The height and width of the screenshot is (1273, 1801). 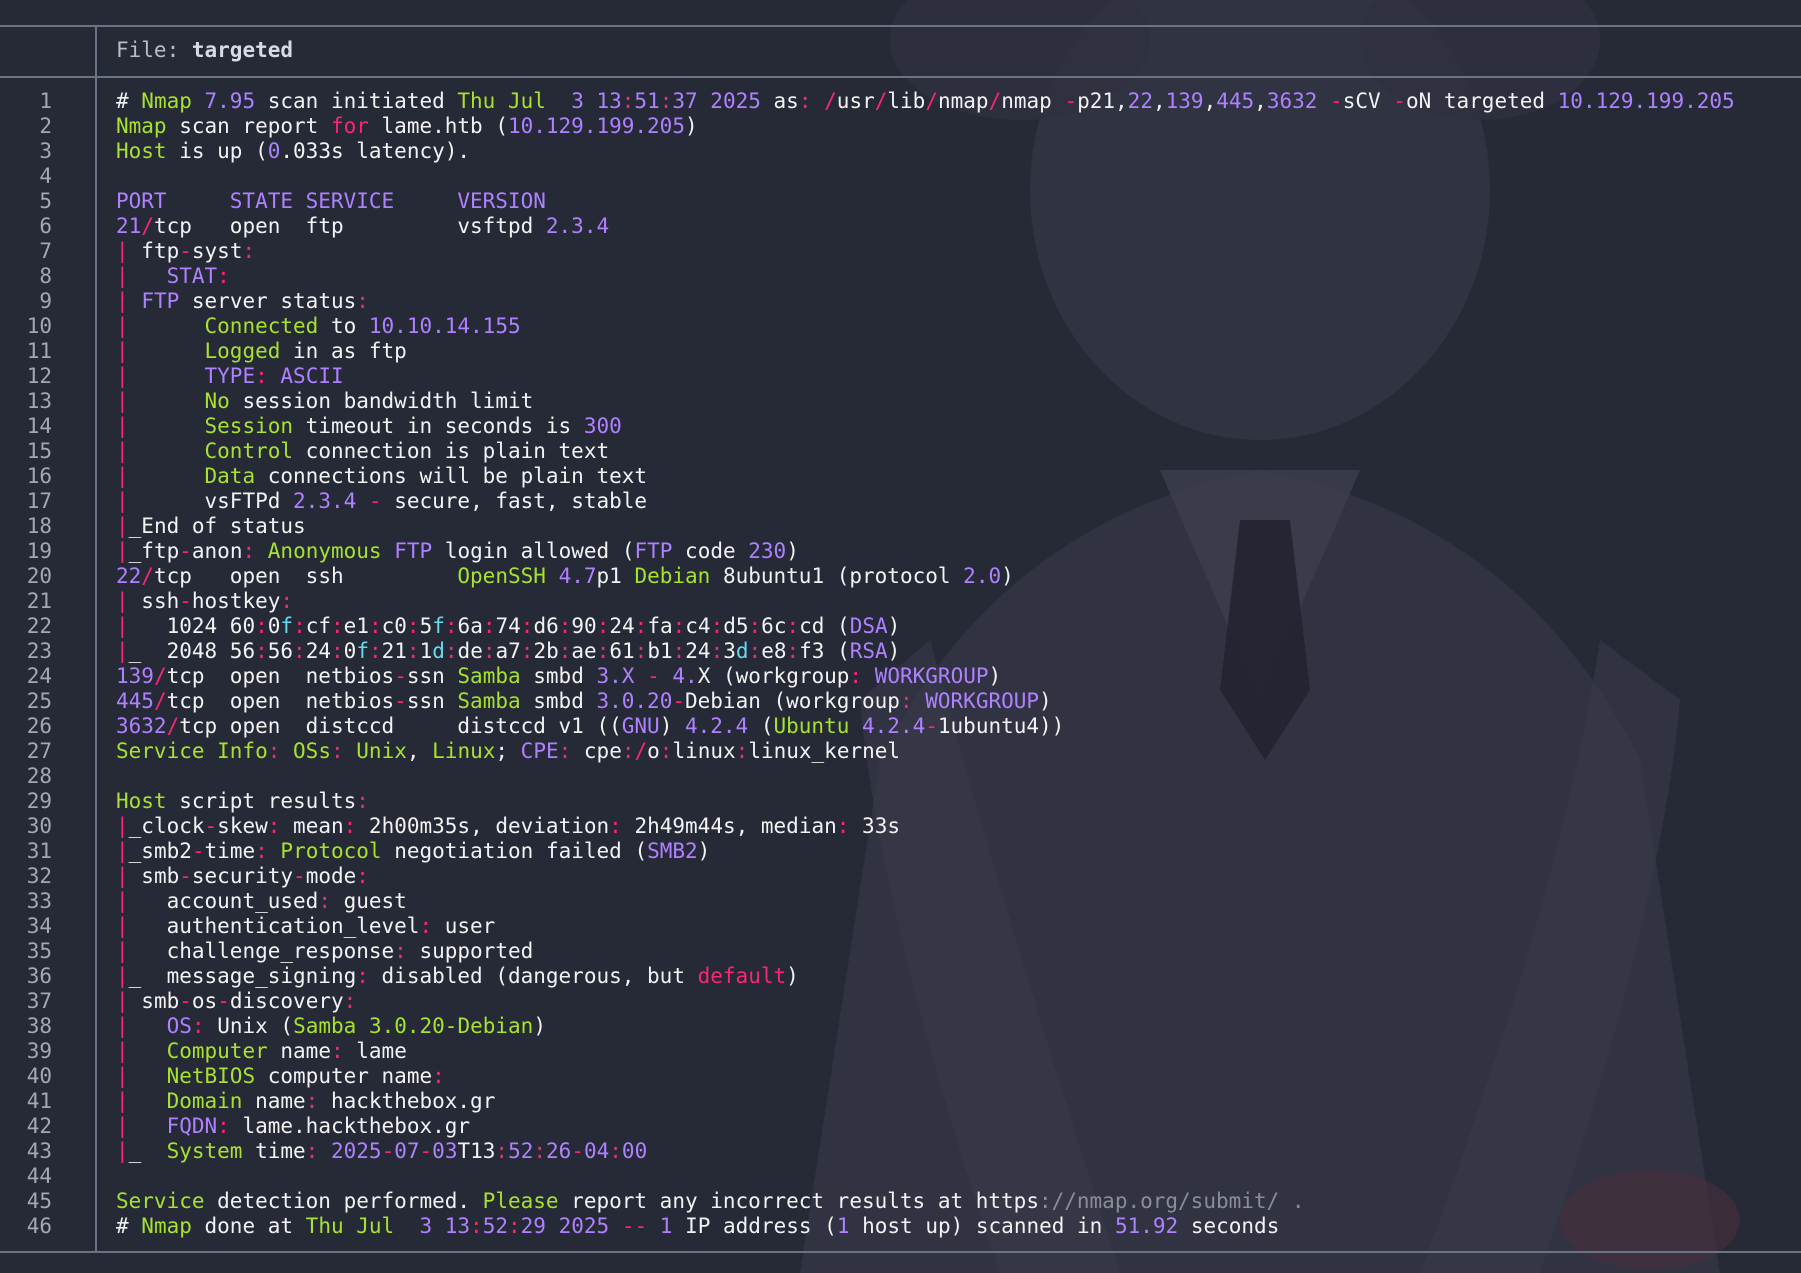 What do you see at coordinates (445, 1226) in the screenshot?
I see `code-token: 3 13` at bounding box center [445, 1226].